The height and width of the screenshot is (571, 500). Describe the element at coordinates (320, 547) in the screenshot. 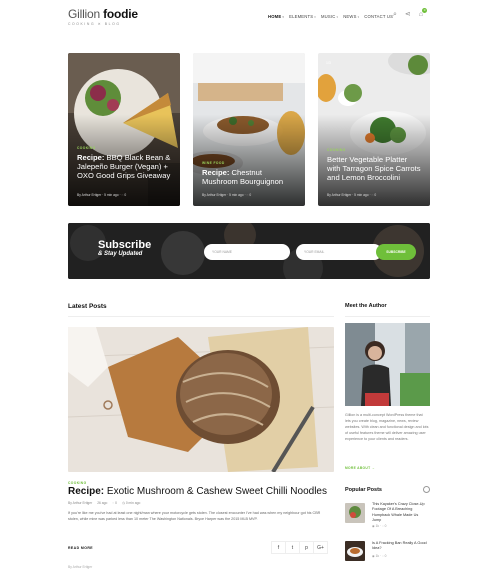

I see `google-plus-icon: G+` at that location.